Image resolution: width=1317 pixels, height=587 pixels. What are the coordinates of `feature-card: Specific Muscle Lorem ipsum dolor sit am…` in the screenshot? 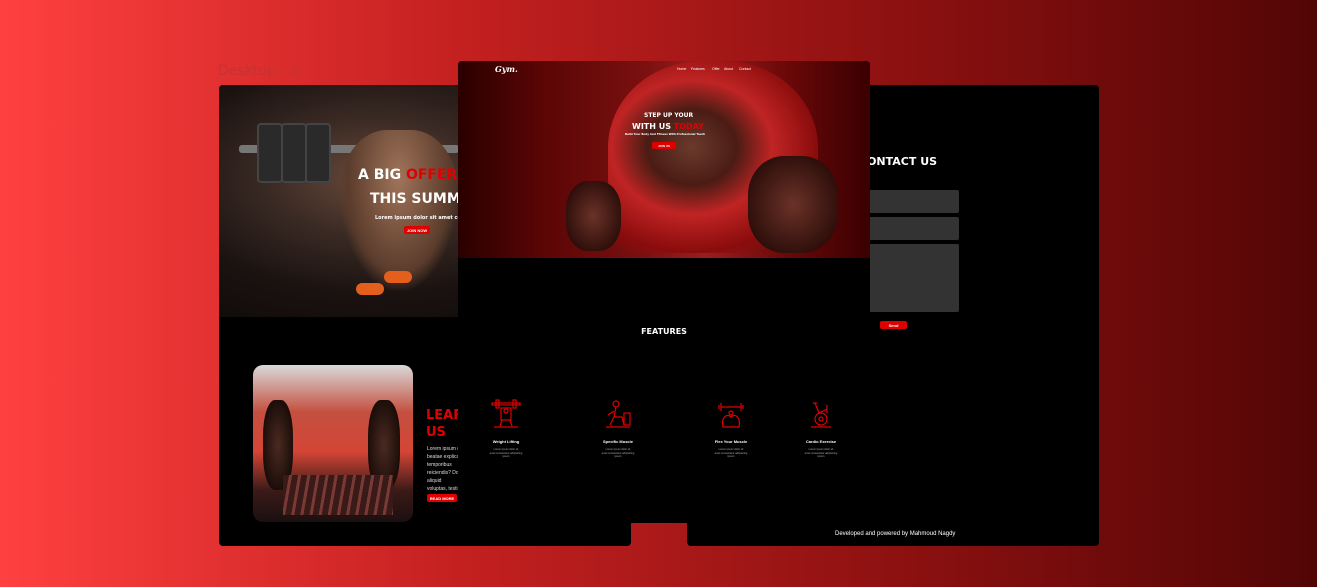 It's located at (618, 429).